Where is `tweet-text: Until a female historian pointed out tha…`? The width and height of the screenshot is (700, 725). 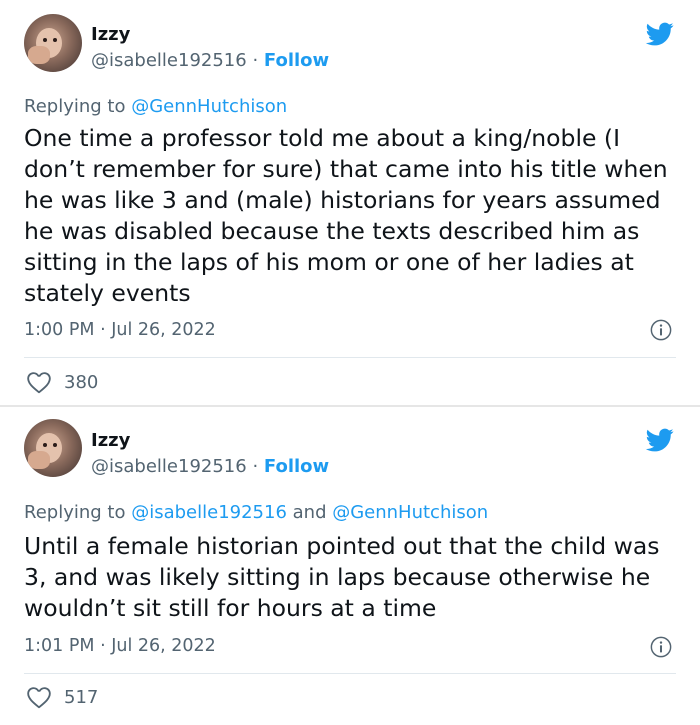
tweet-text: Until a female historian pointed out tha… is located at coordinates (342, 577).